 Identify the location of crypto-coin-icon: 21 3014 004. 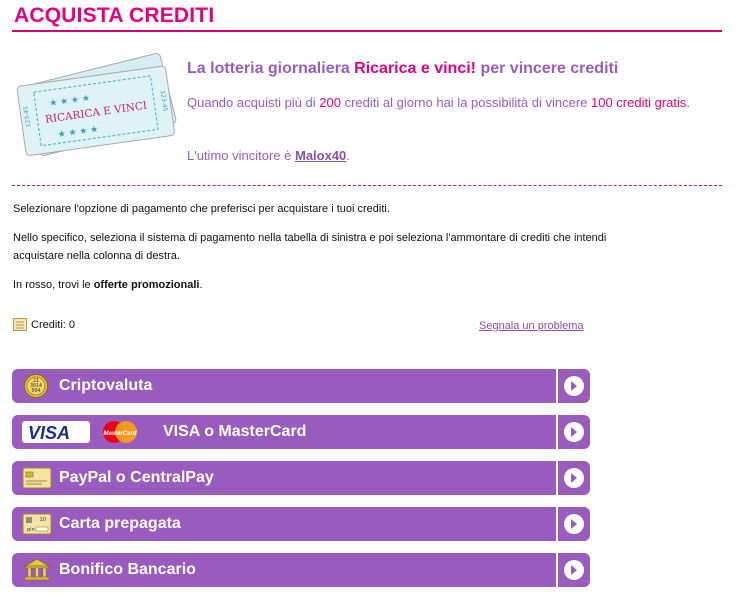
(36, 386).